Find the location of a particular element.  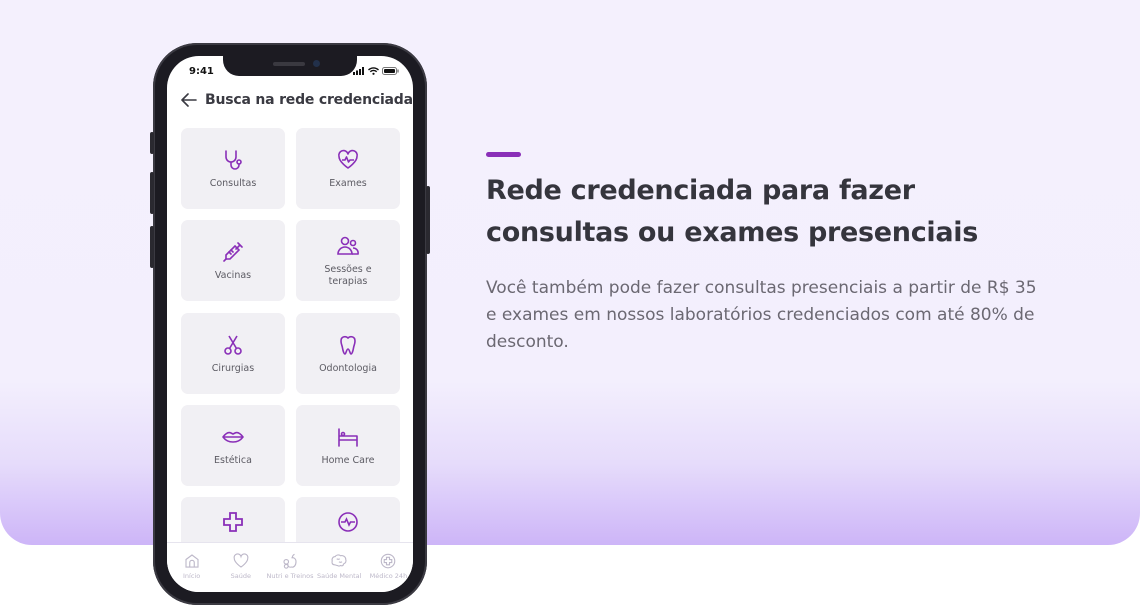

tile-home-care: Home Care is located at coordinates (348, 445).